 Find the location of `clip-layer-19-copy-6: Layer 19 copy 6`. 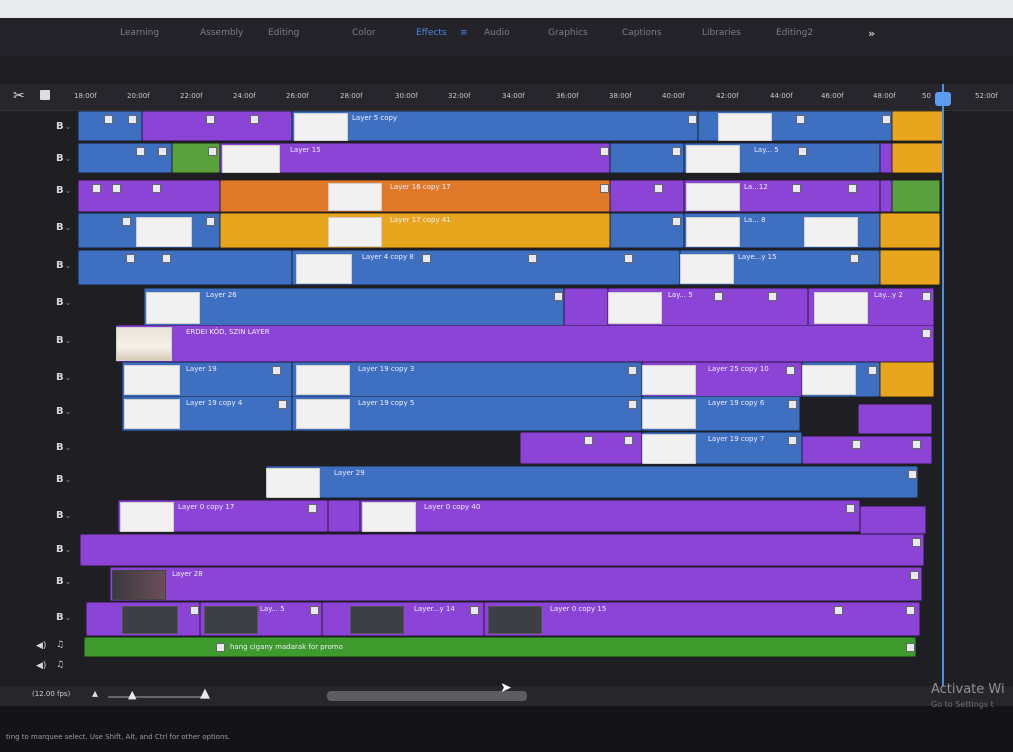

clip-layer-19-copy-6: Layer 19 copy 6 is located at coordinates (721, 413).